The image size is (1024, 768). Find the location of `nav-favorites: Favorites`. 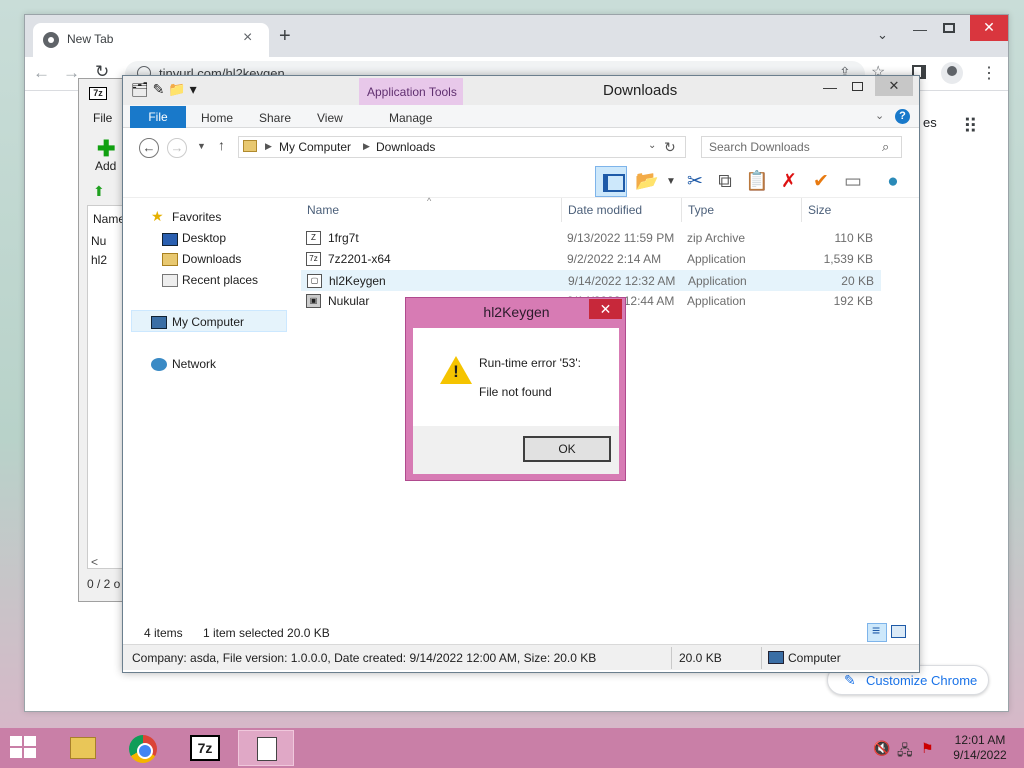

nav-favorites: Favorites is located at coordinates (196, 217).